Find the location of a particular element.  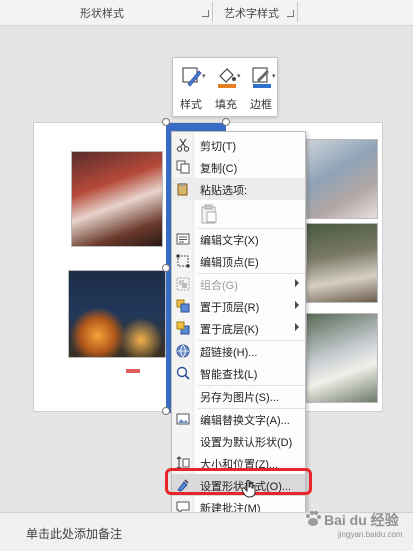

menu-item-label: 置于底层(K) is located at coordinates (229, 330).